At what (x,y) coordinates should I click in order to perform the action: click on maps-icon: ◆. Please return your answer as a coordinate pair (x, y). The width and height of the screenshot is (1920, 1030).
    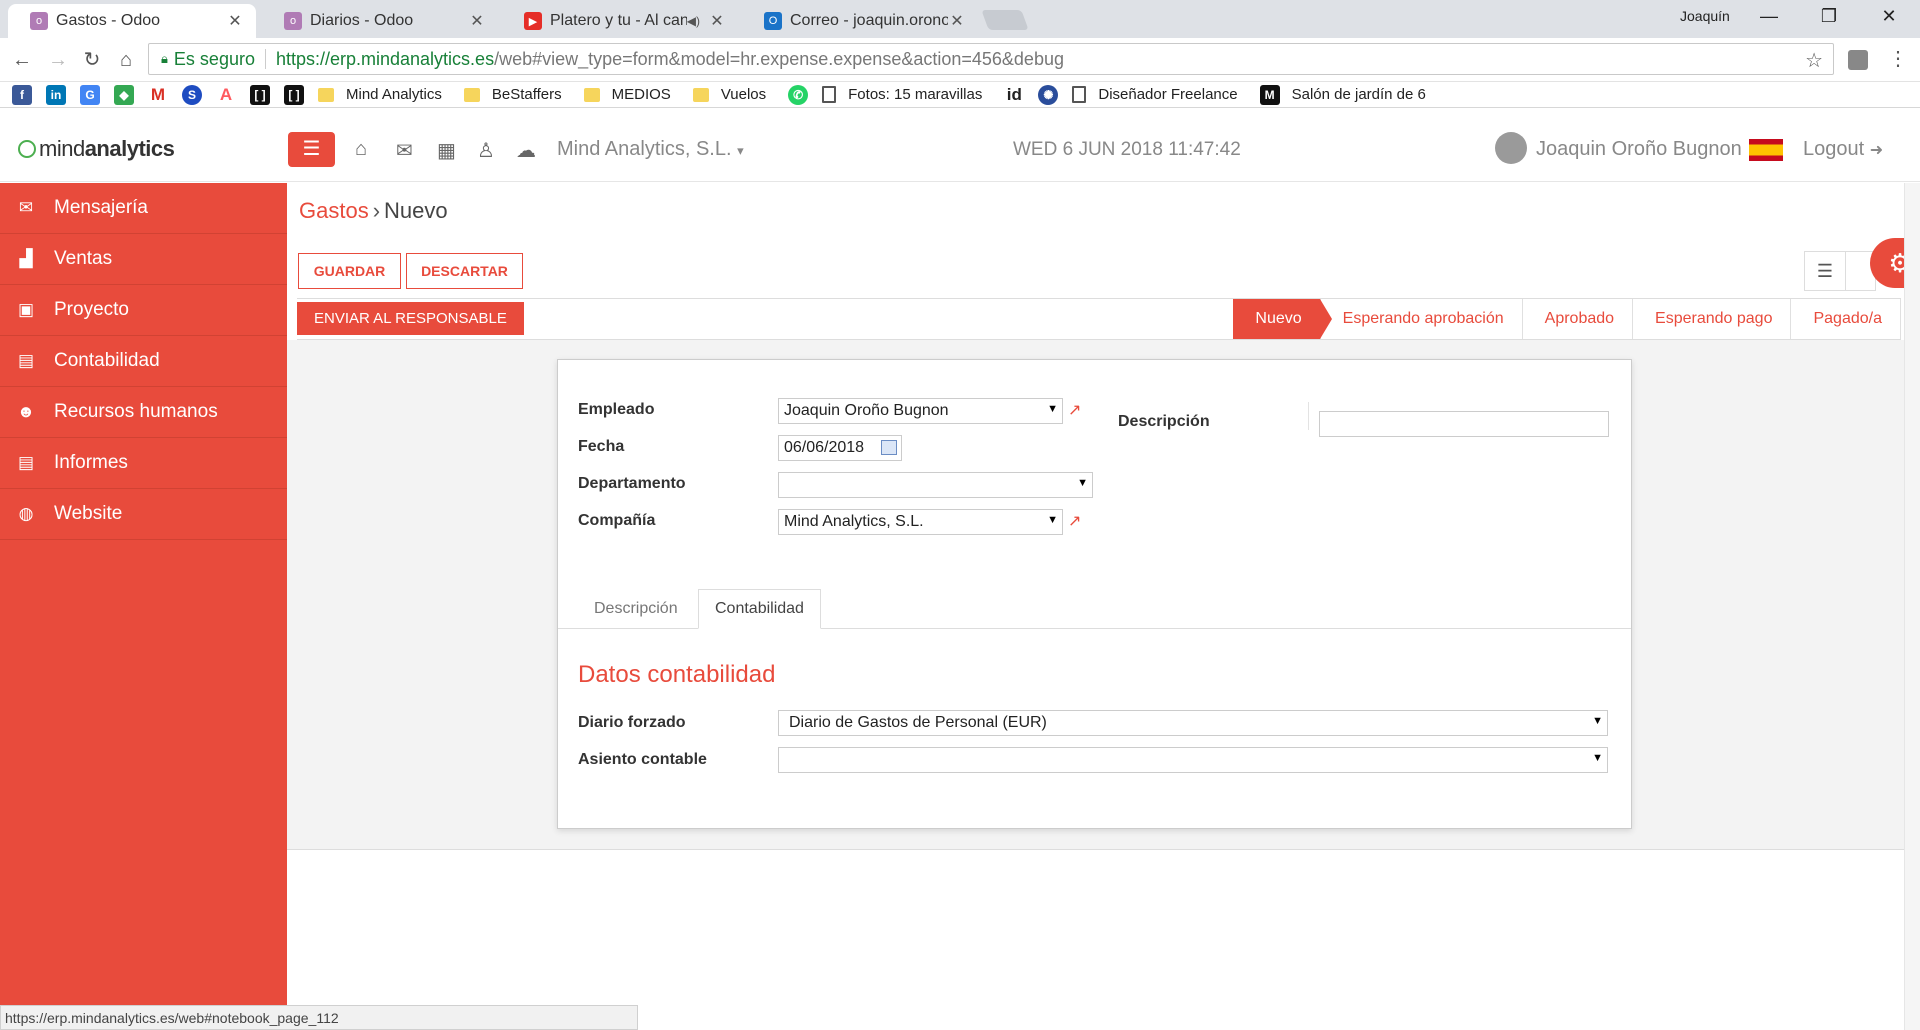
    Looking at the image, I should click on (124, 94).